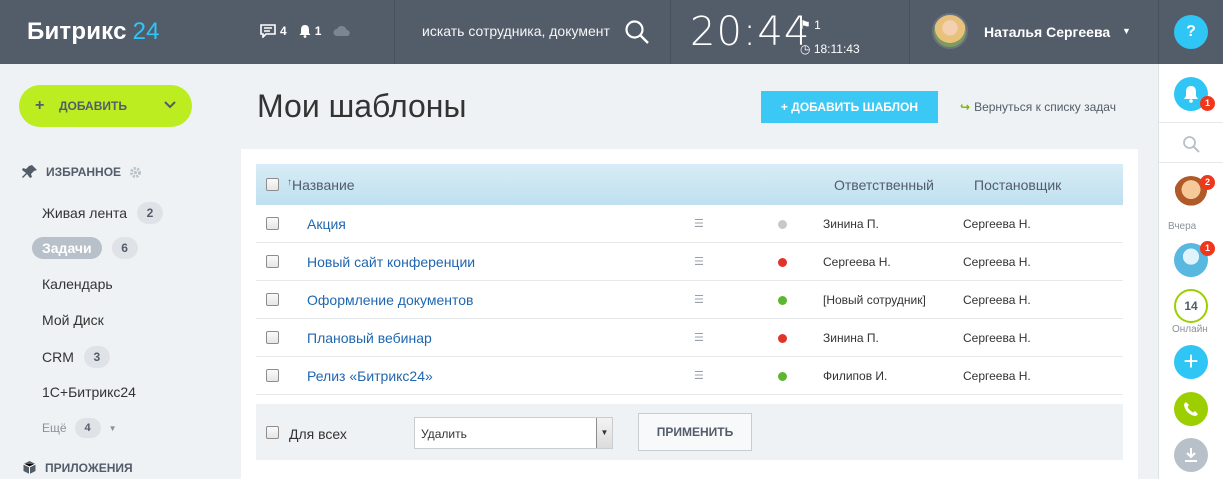  I want to click on group-actions-bar: Для всех Удалить ▼ ПРИМЕНИТЬ, so click(689, 432).